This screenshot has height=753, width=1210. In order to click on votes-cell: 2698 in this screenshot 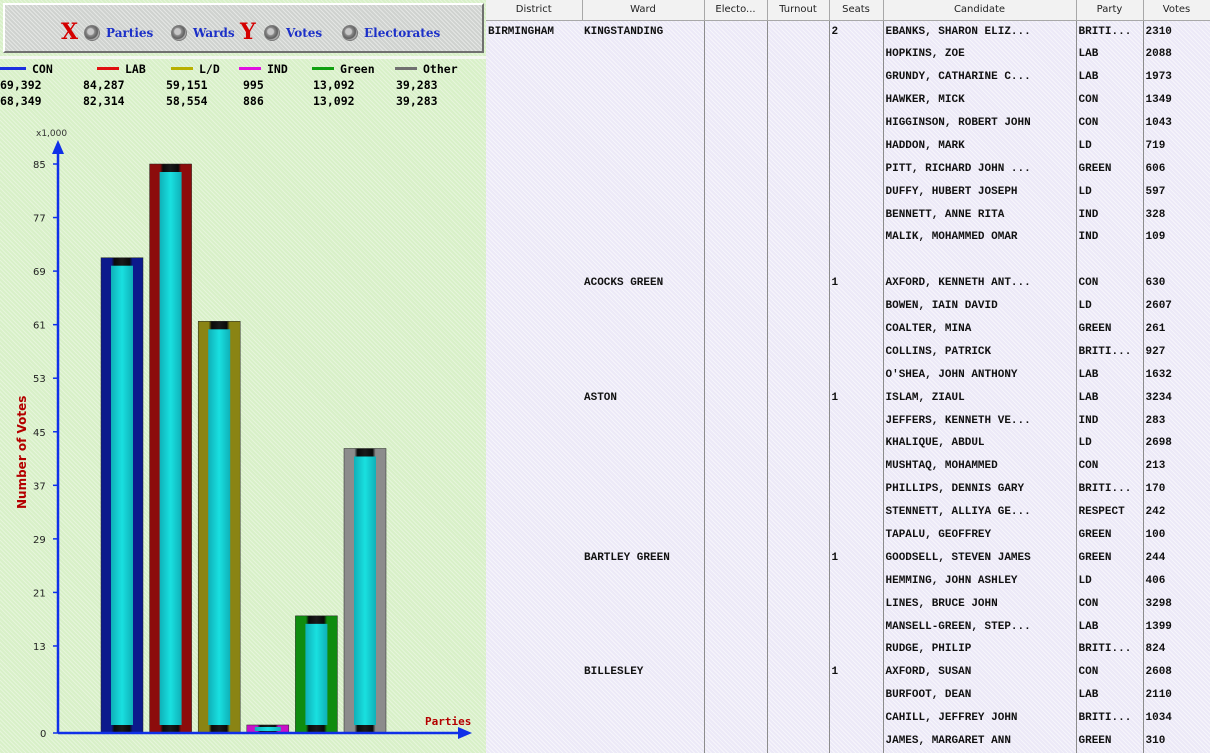, I will do `click(1176, 443)`.